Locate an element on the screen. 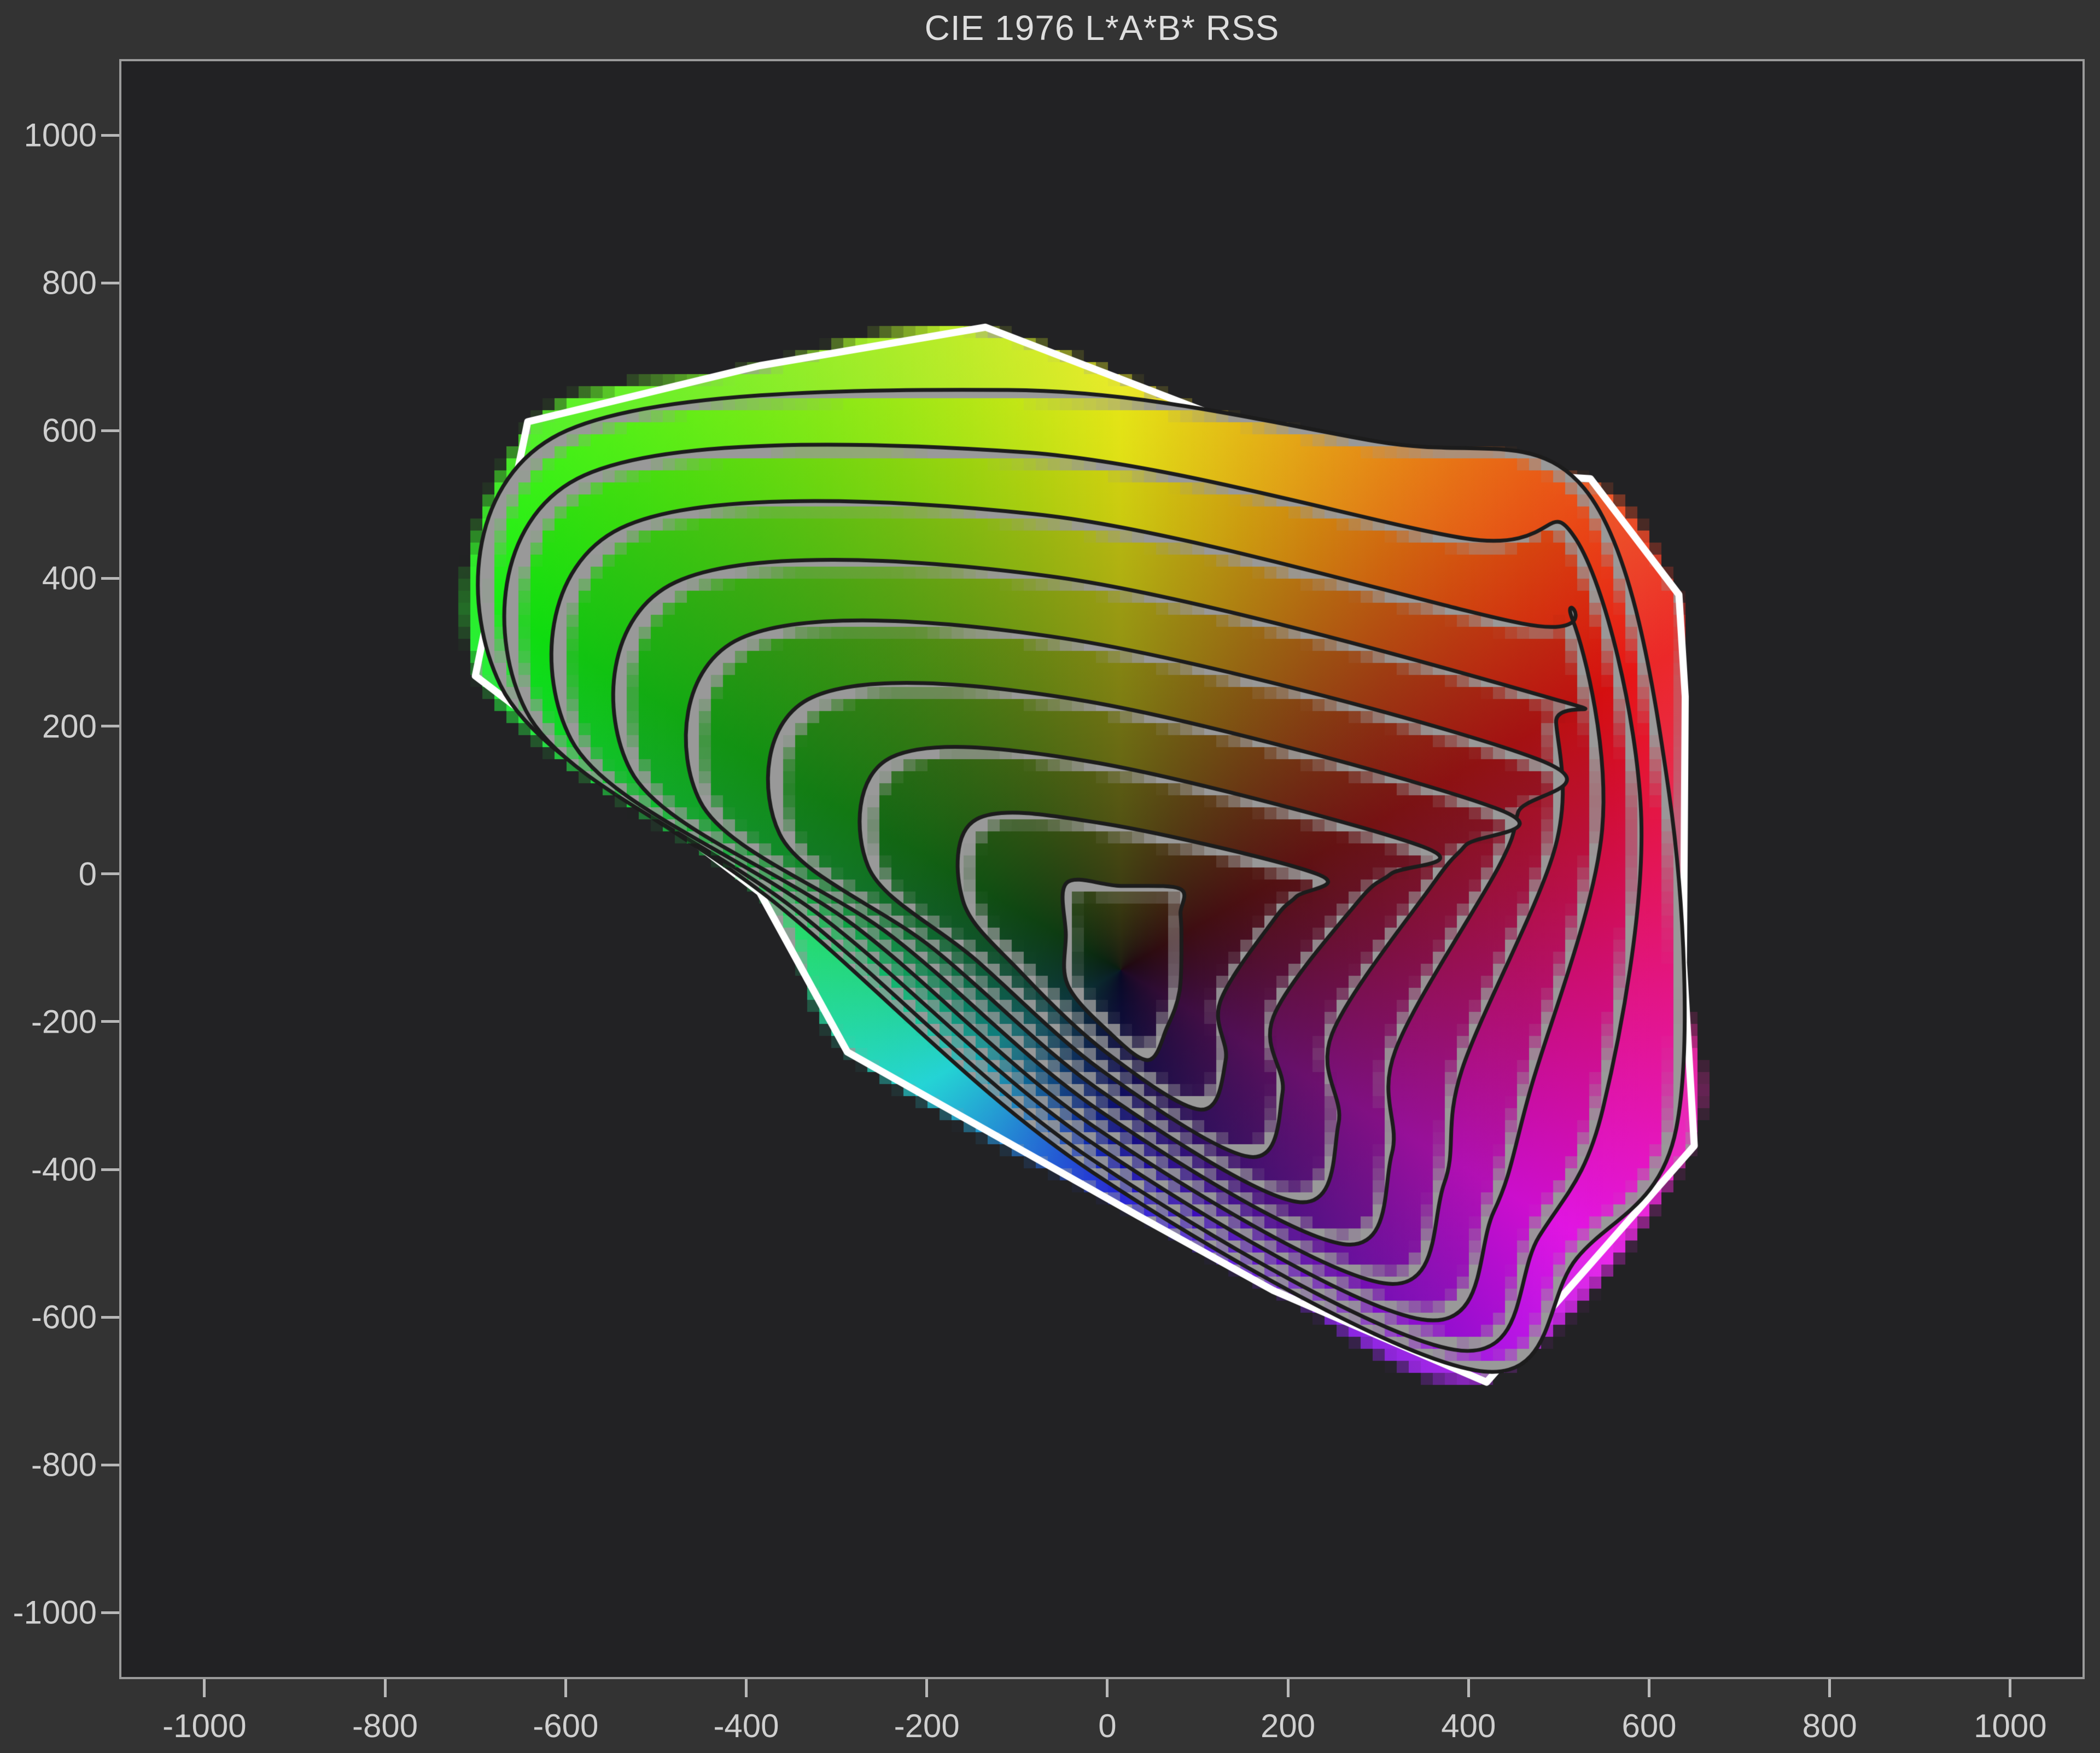  x-tick-label: -1000 is located at coordinates (204, 1726).